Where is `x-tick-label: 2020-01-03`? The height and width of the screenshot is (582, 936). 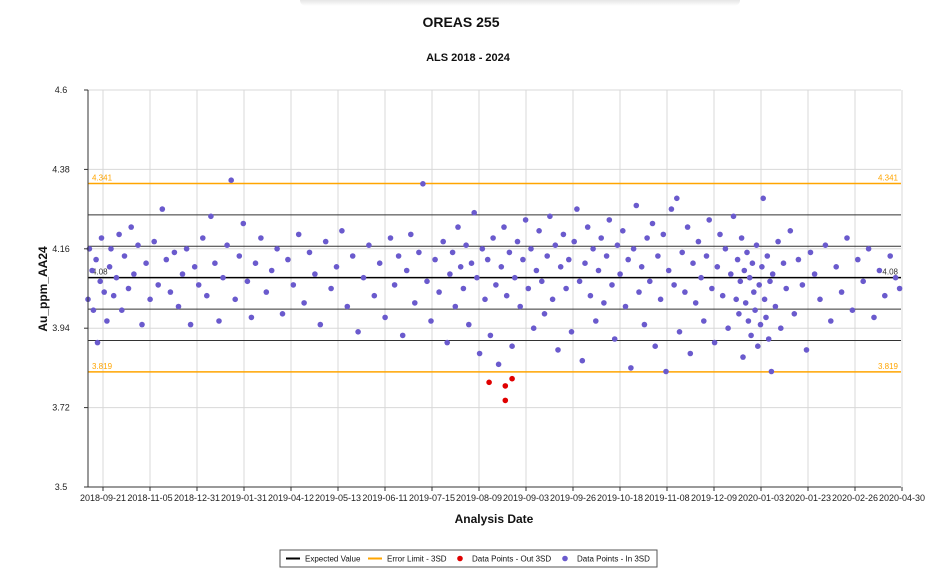 x-tick-label: 2020-01-03 is located at coordinates (761, 498).